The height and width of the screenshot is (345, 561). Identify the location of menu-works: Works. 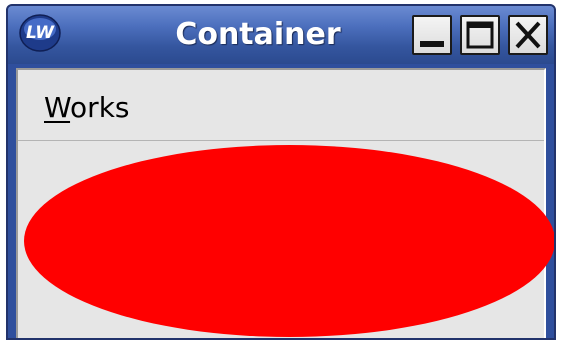
(87, 108).